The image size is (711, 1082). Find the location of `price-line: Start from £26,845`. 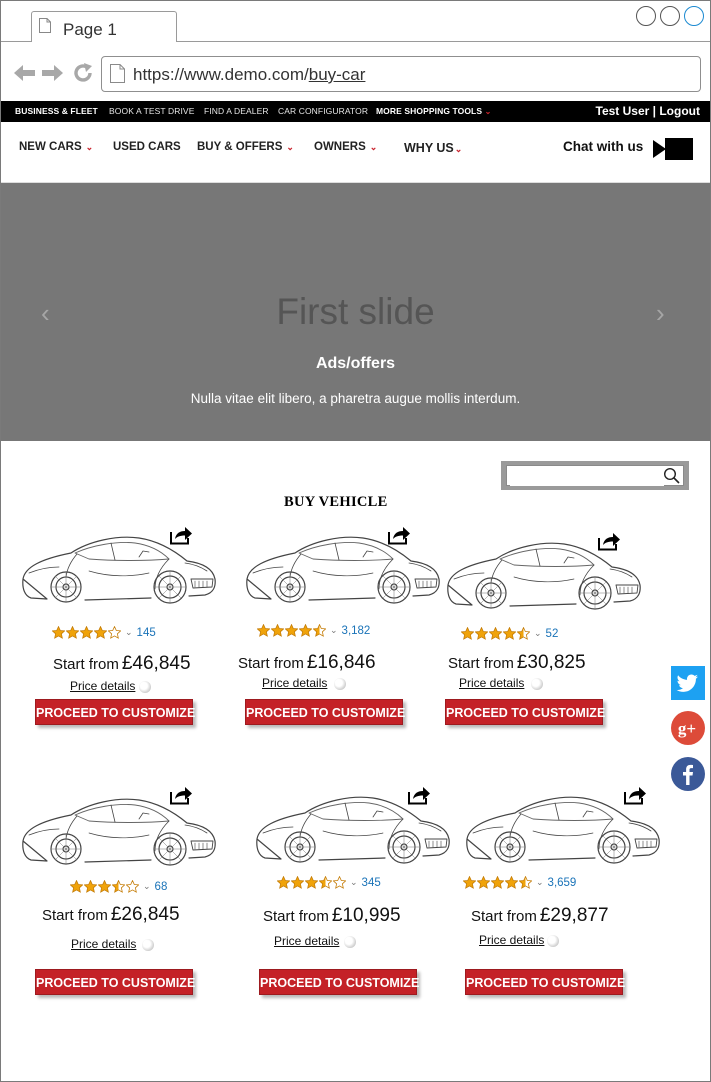

price-line: Start from £26,845 is located at coordinates (111, 915).